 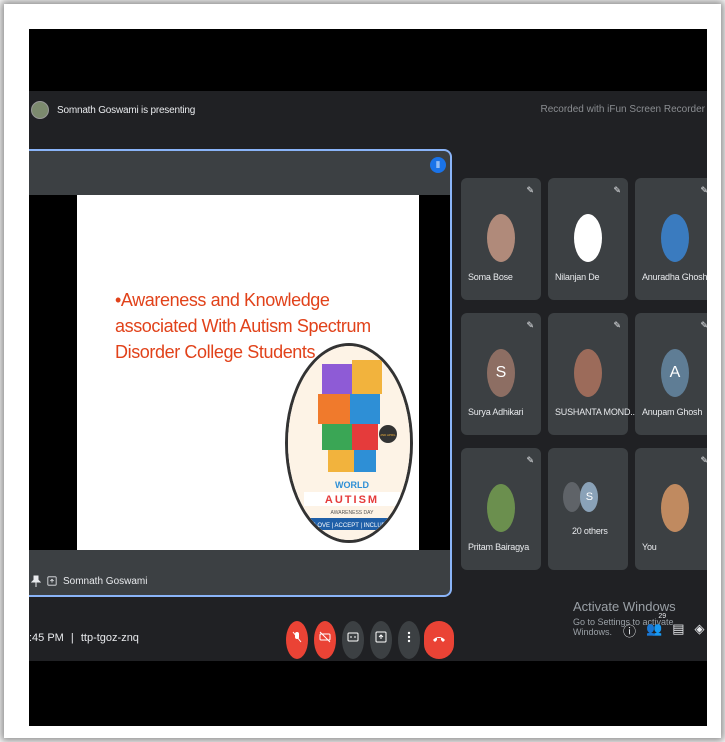 What do you see at coordinates (675, 373) in the screenshot?
I see `avatar: A` at bounding box center [675, 373].